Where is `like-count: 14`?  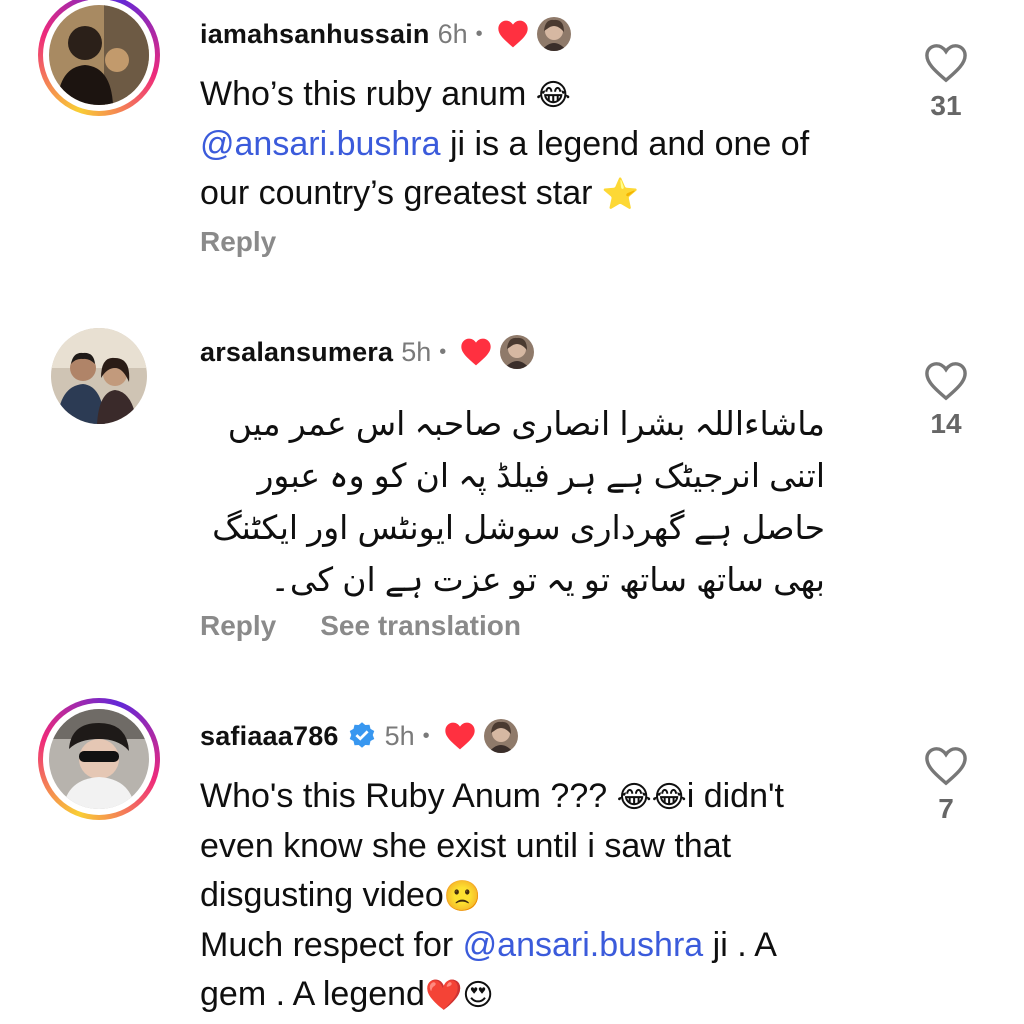
like-count: 14 is located at coordinates (946, 423).